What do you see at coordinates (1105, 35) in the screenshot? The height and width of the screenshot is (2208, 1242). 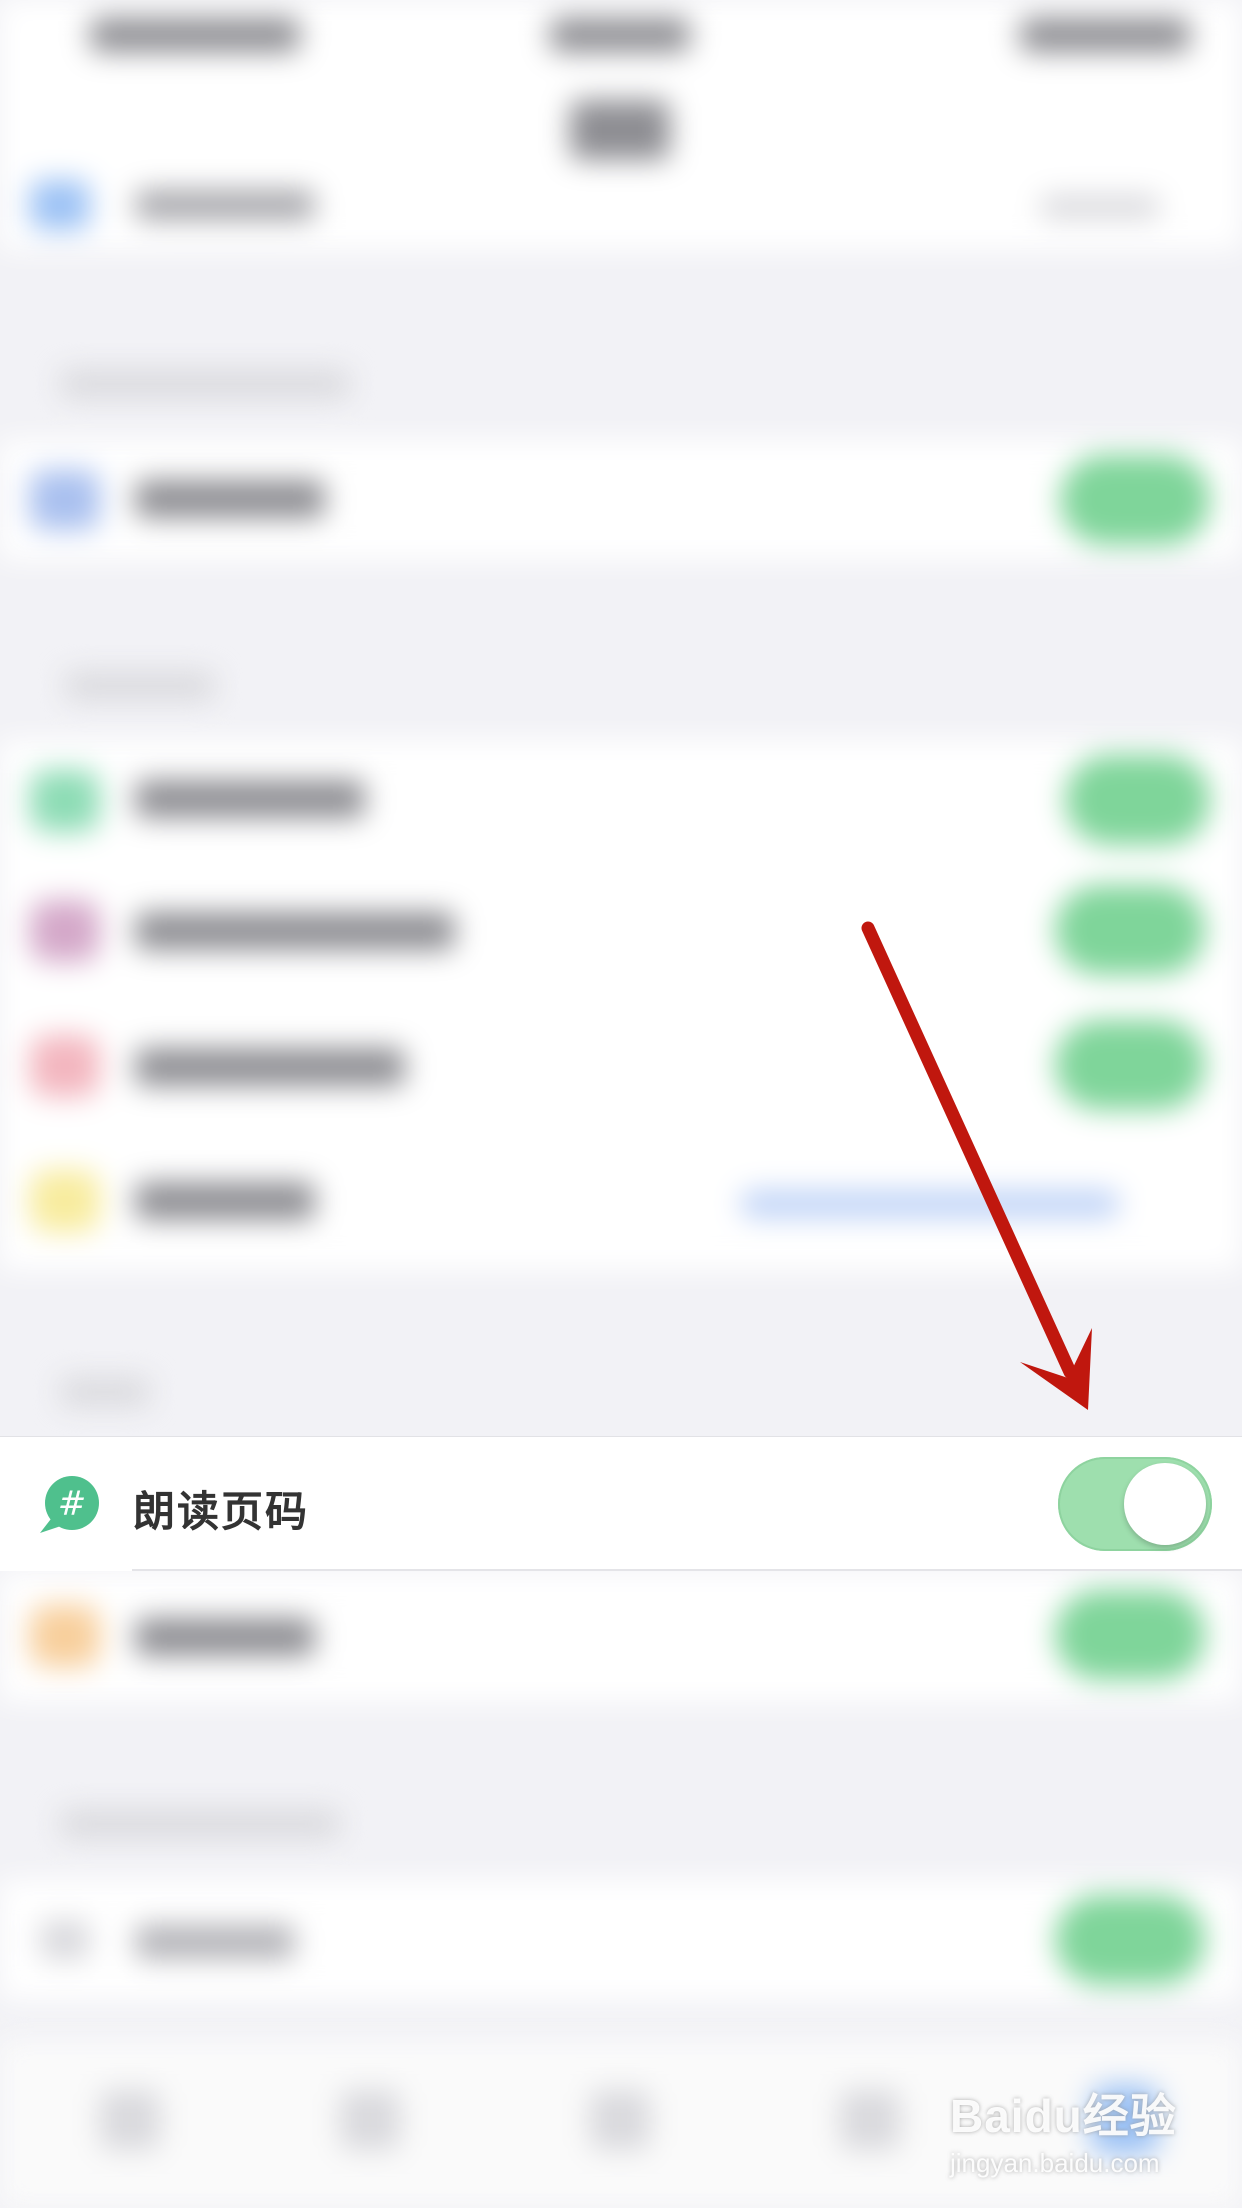 I see `status-bar-right` at bounding box center [1105, 35].